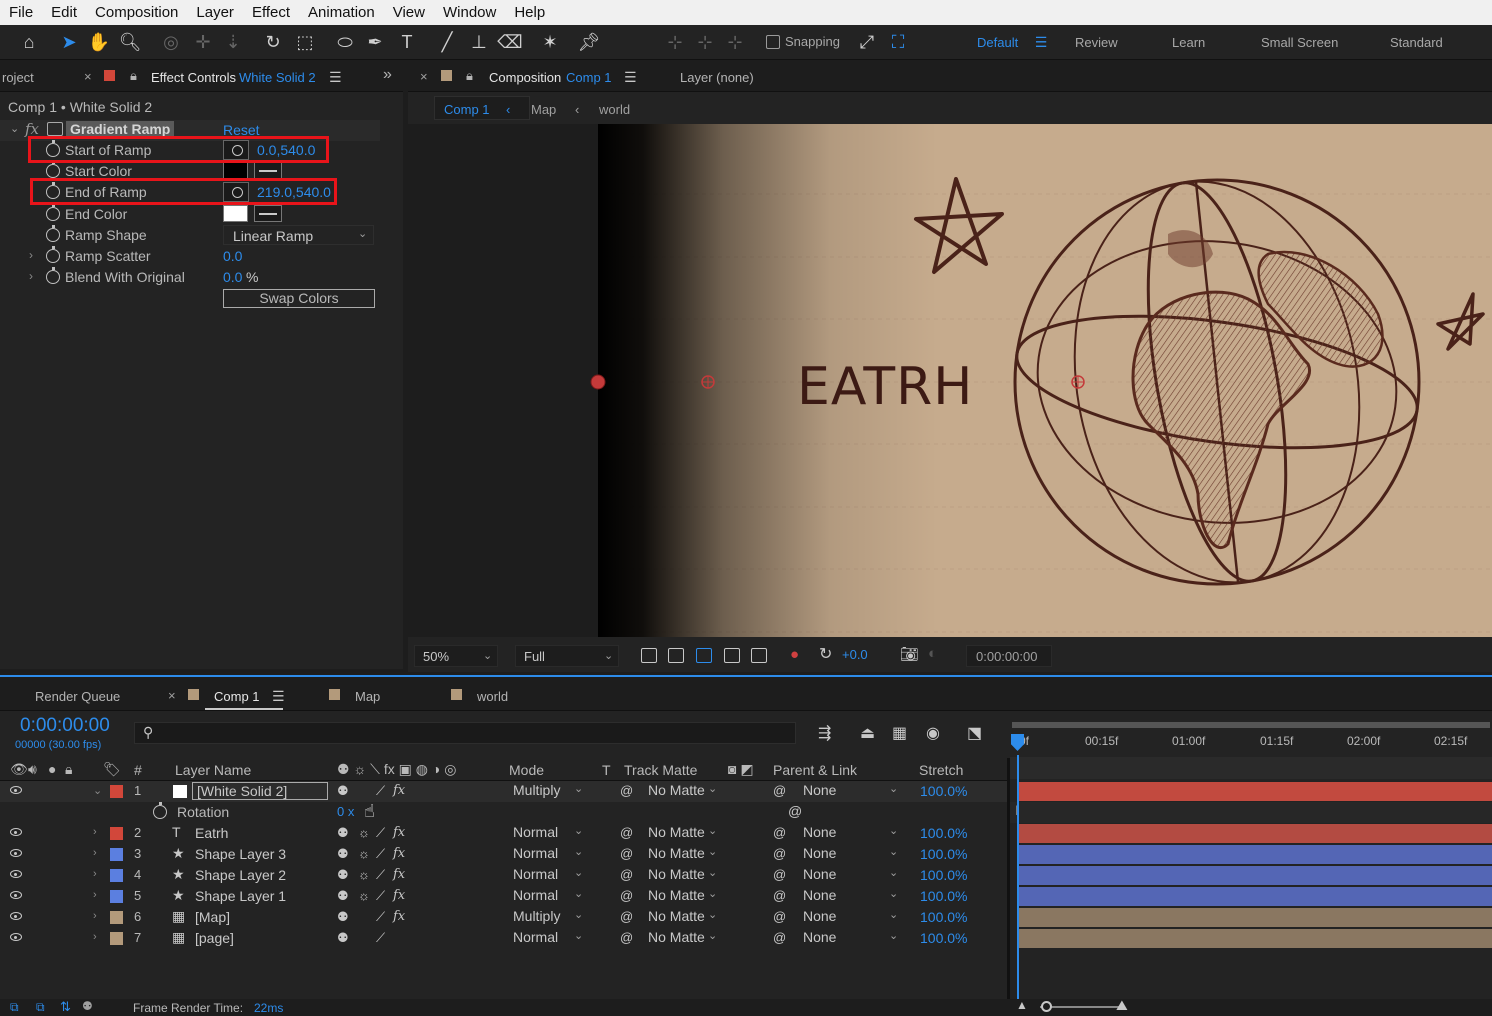  What do you see at coordinates (99, 42) in the screenshot?
I see `hand-tool-icon: ✋` at bounding box center [99, 42].